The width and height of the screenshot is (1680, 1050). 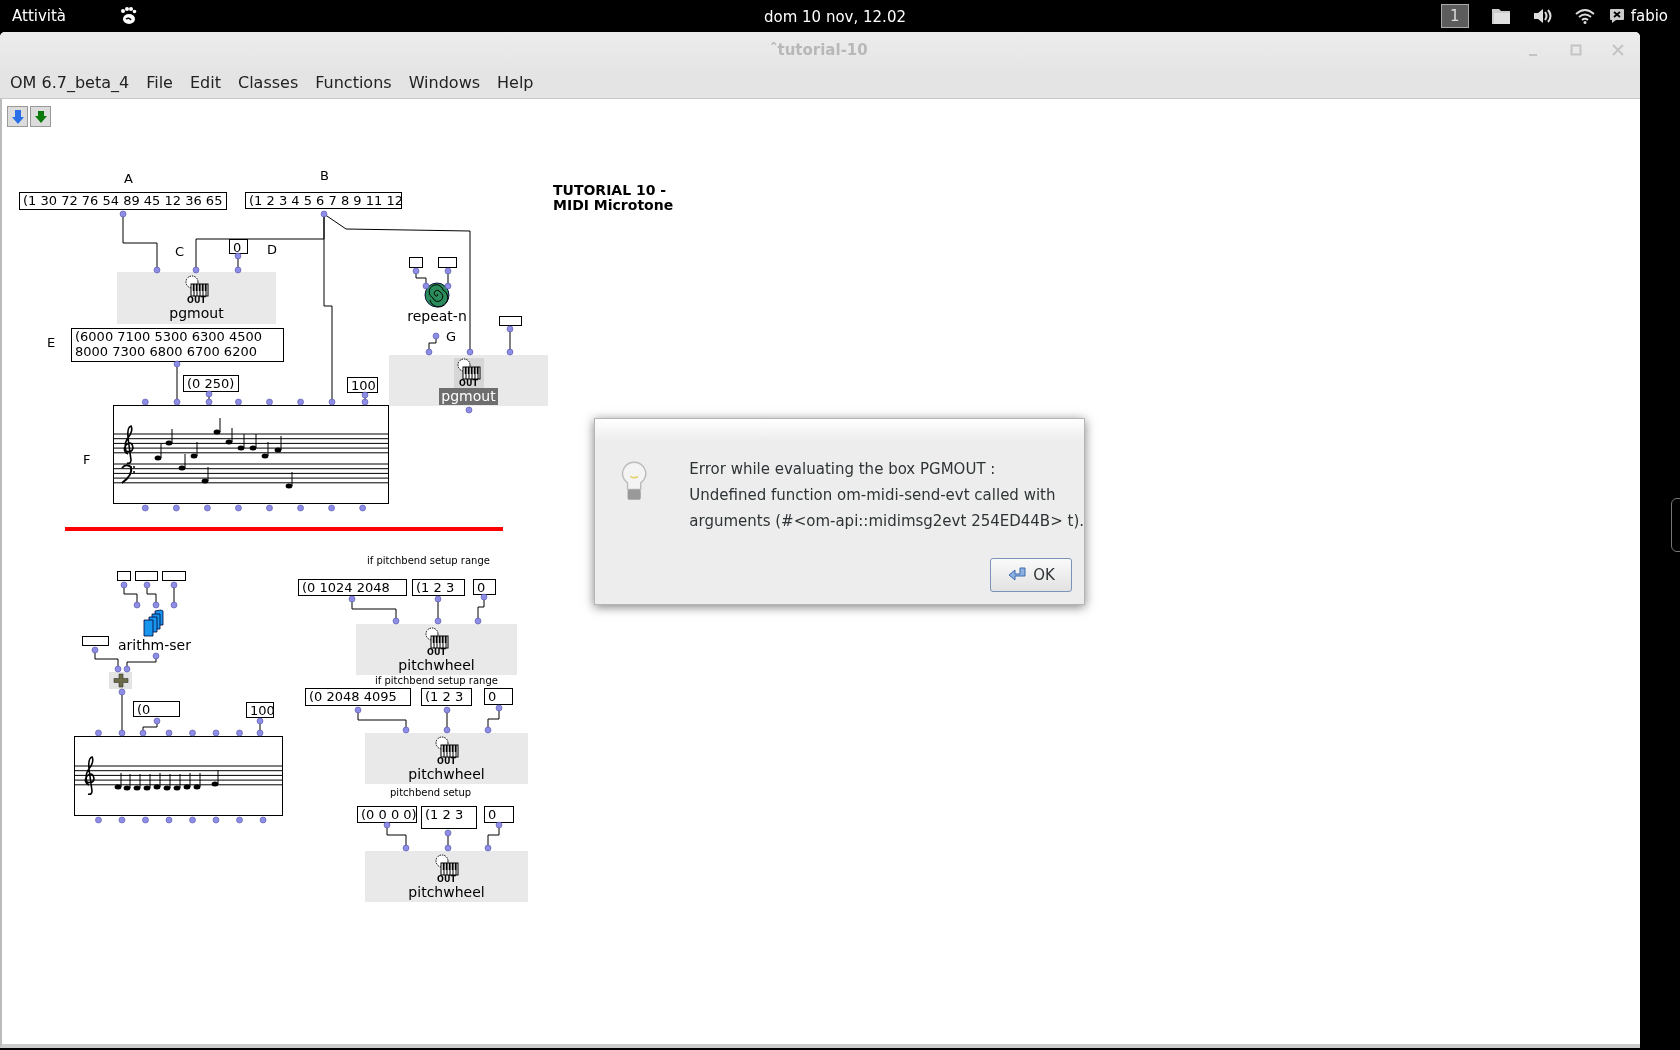 I want to click on error-message-line: Error while evaluating the box PGMOUT :, so click(x=843, y=469).